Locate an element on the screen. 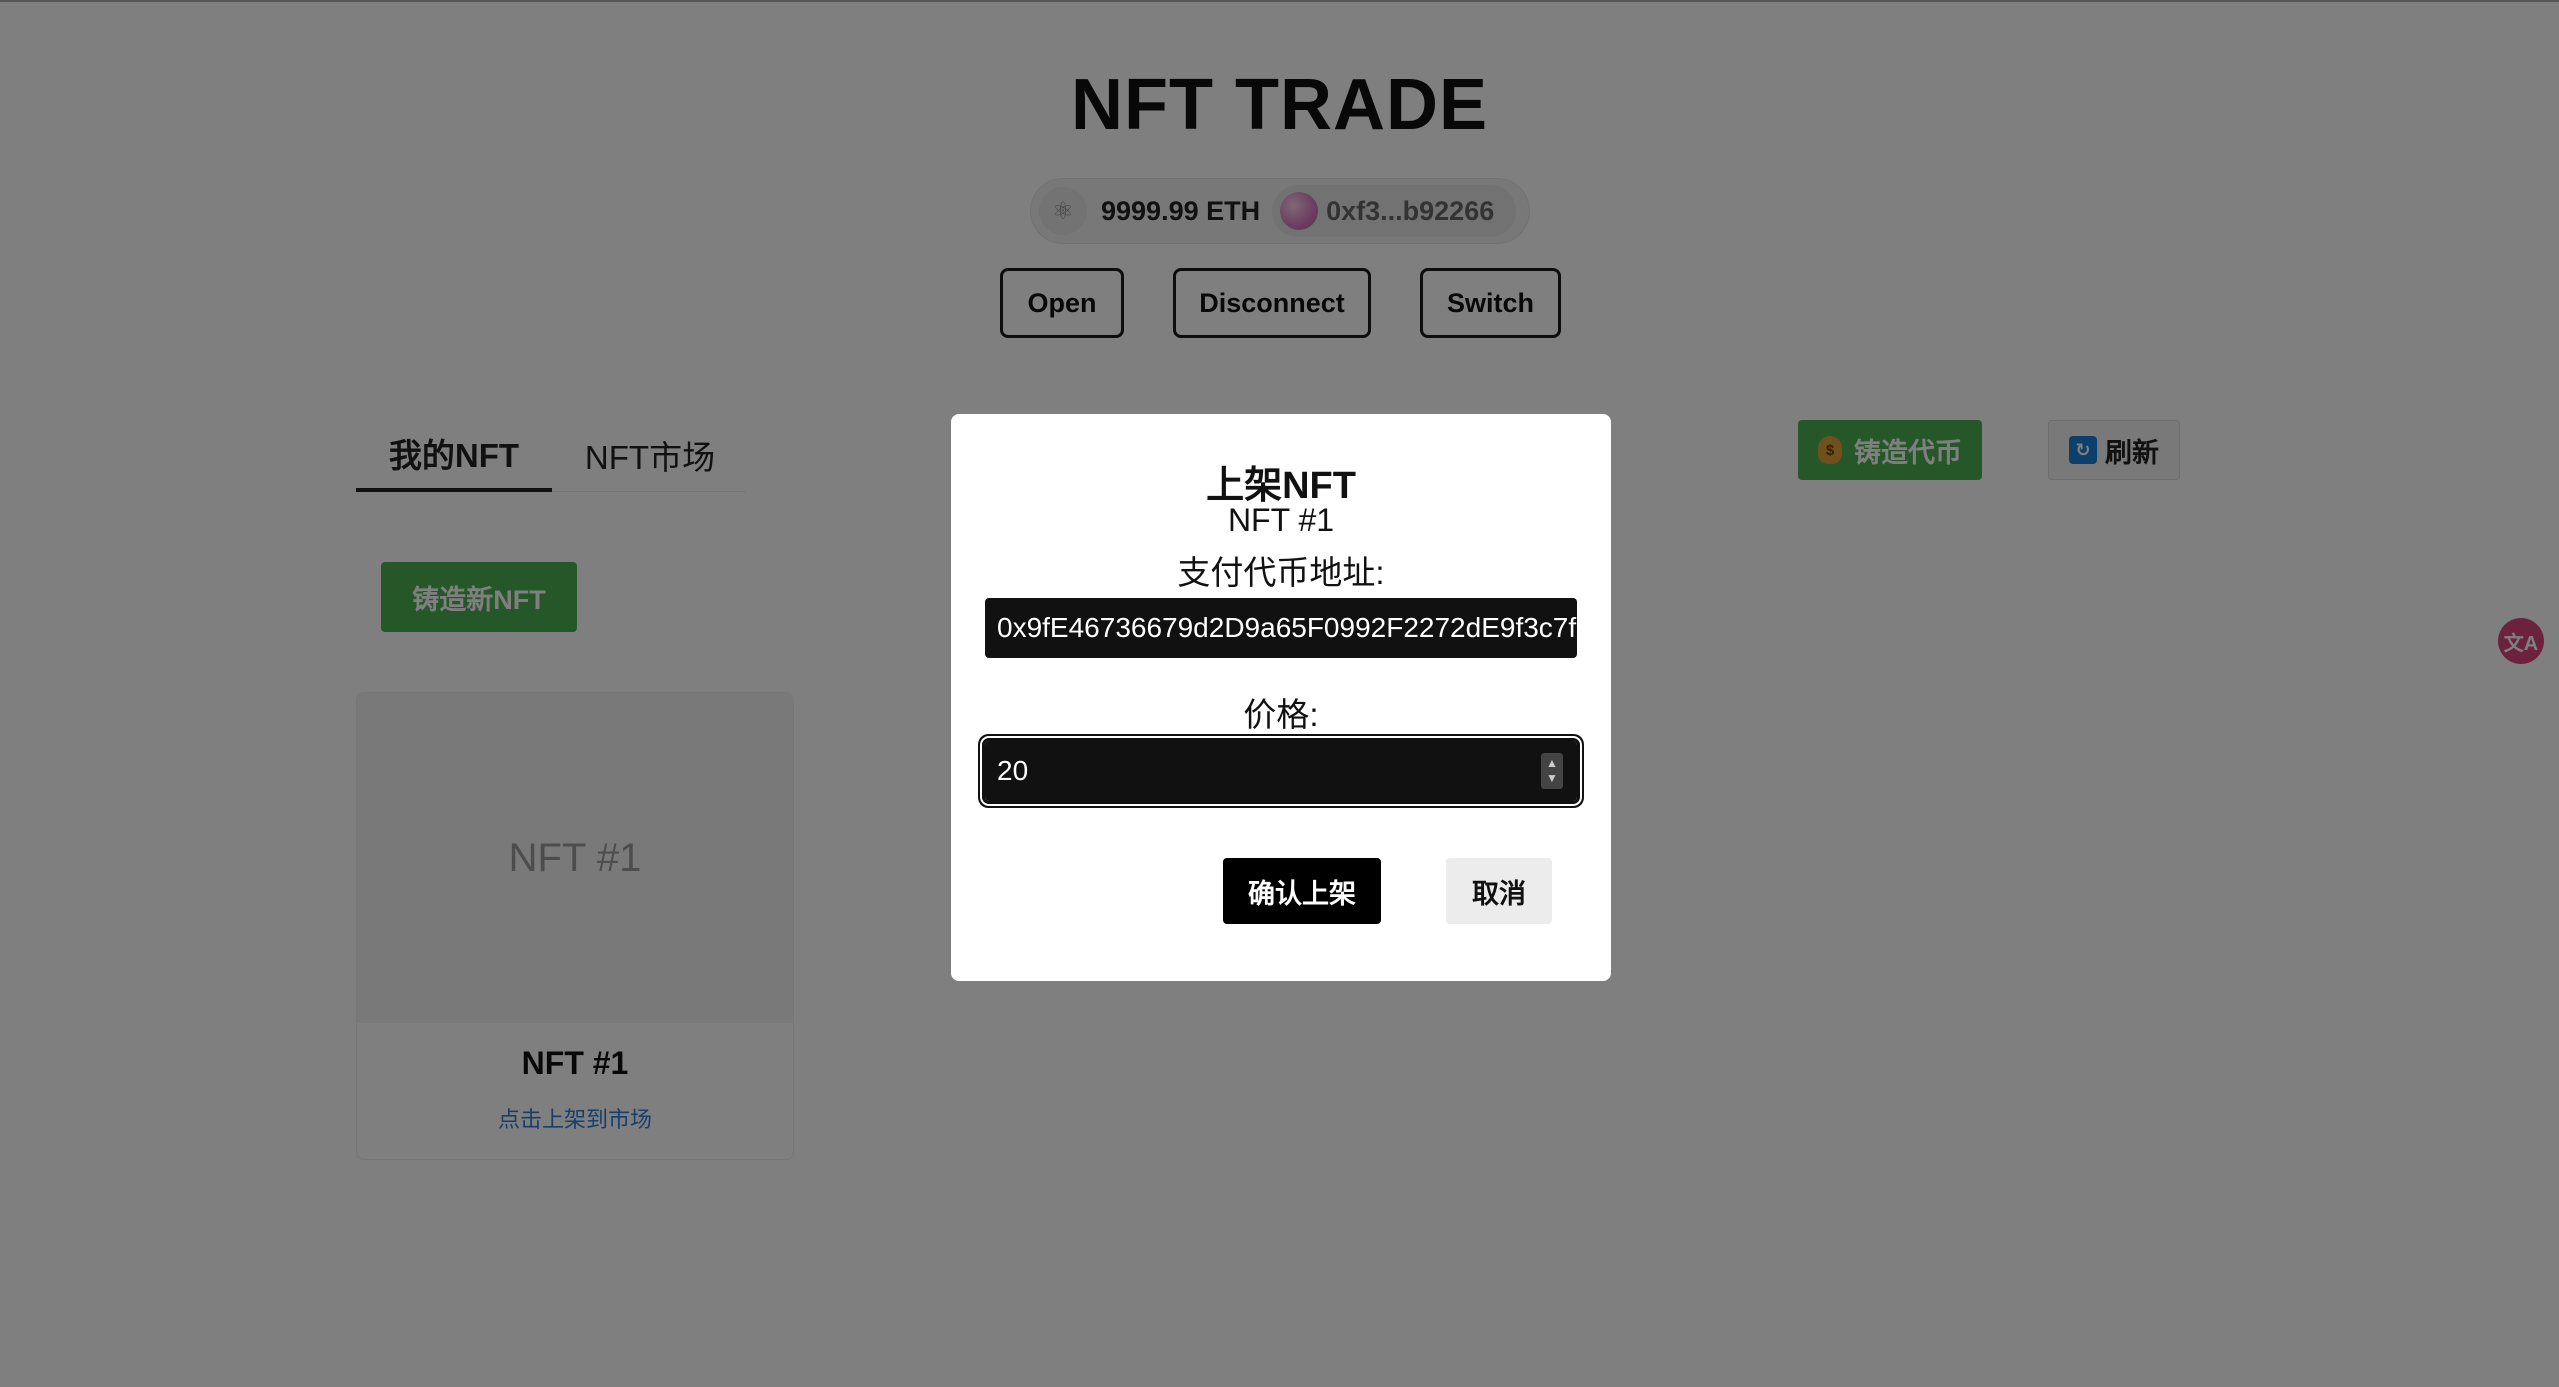 Image resolution: width=2559 pixels, height=1387 pixels. confirm-listing-button: 确认上架 is located at coordinates (1302, 891).